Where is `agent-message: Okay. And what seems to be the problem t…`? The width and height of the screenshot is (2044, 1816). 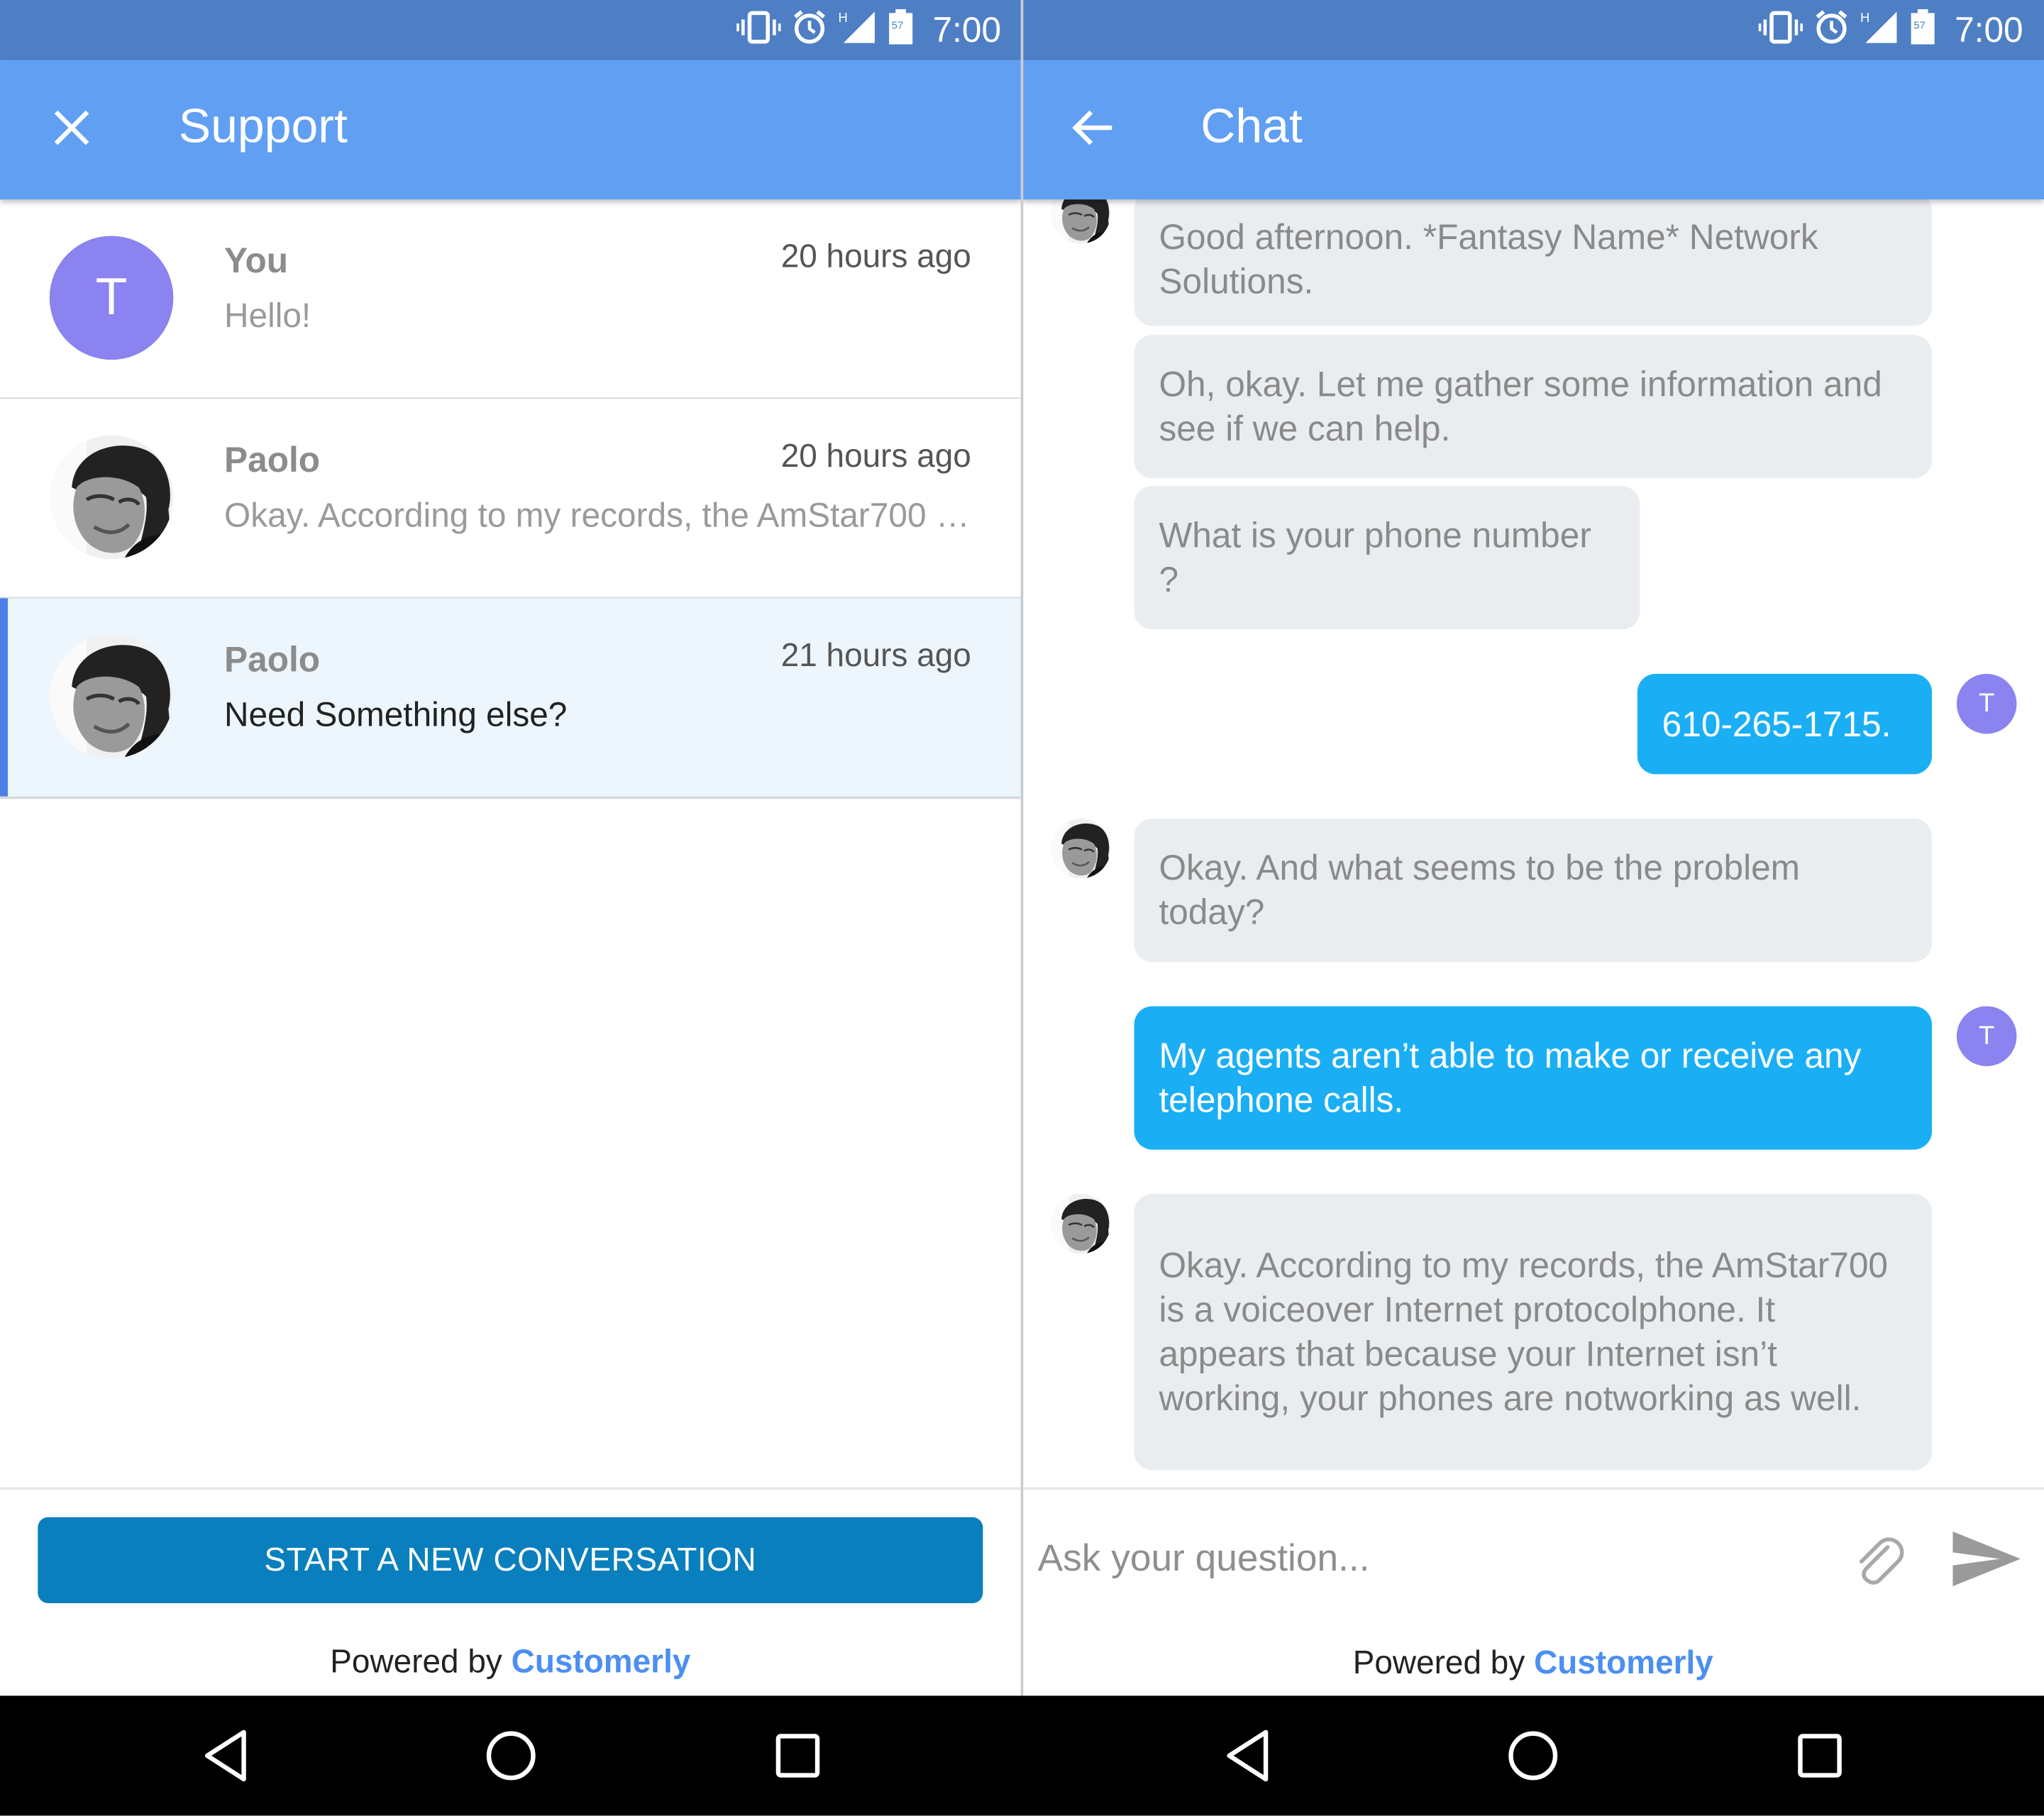
agent-message: Okay. And what seems to be the problem t… is located at coordinates (1533, 891).